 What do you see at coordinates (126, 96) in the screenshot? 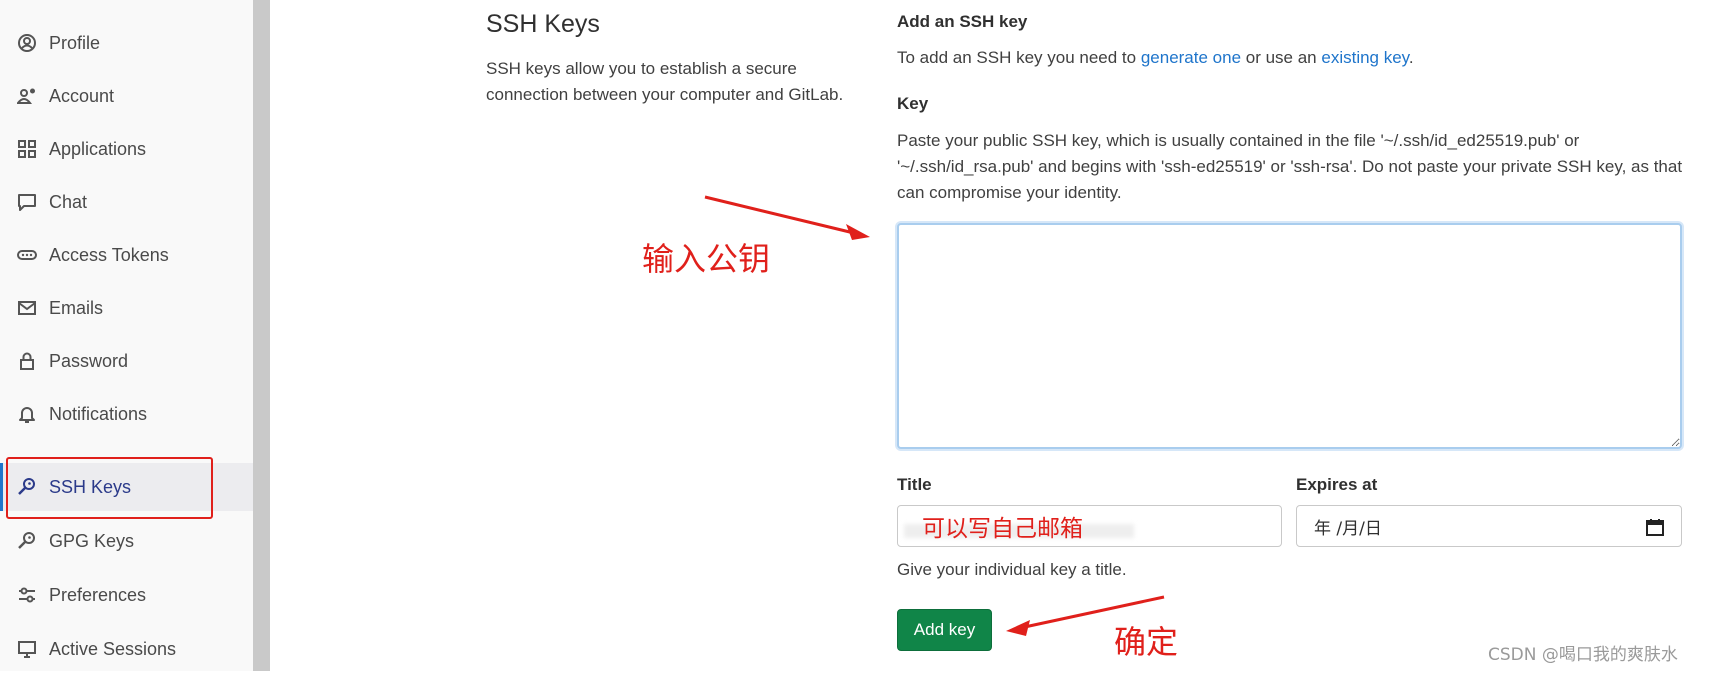
I see `sidebar-item-account: Account` at bounding box center [126, 96].